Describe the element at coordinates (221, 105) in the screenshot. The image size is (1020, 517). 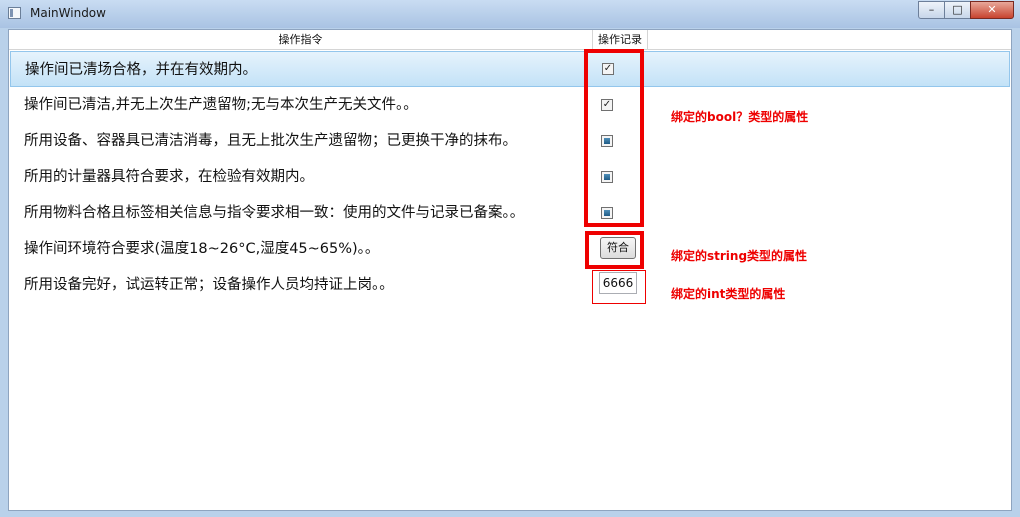
I see `instruction-text: 操作间已清洁,并无上次生产遗留物;无与本次生产无关文件。。` at that location.